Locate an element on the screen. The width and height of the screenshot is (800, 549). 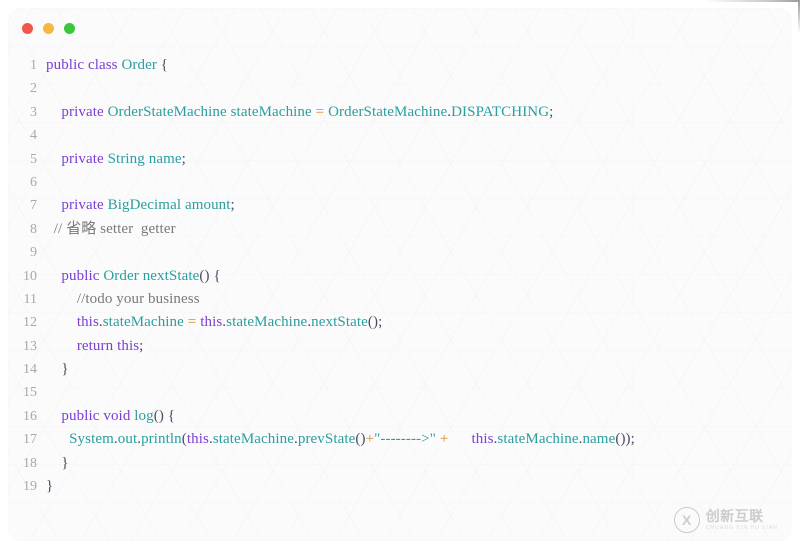
watermark-brand-cn: 创新互联 is located at coordinates (734, 516).